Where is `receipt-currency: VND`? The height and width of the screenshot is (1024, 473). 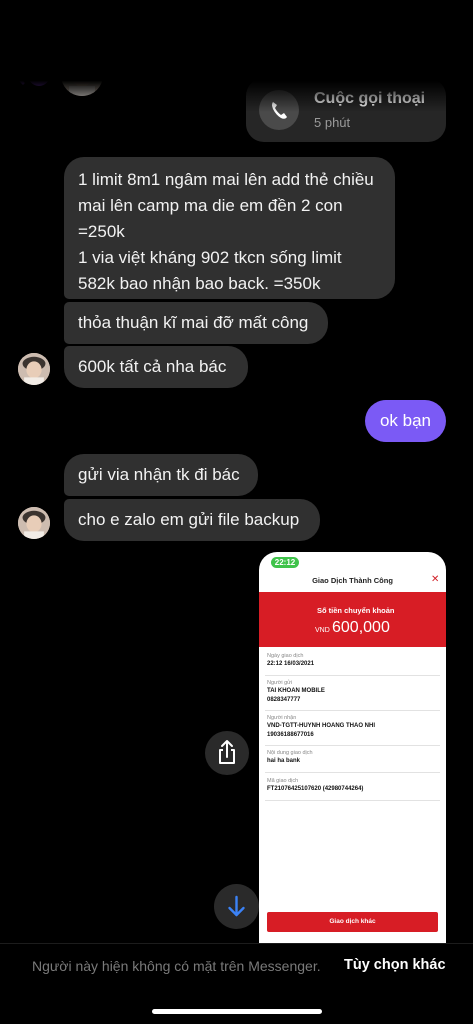 receipt-currency: VND is located at coordinates (322, 630).